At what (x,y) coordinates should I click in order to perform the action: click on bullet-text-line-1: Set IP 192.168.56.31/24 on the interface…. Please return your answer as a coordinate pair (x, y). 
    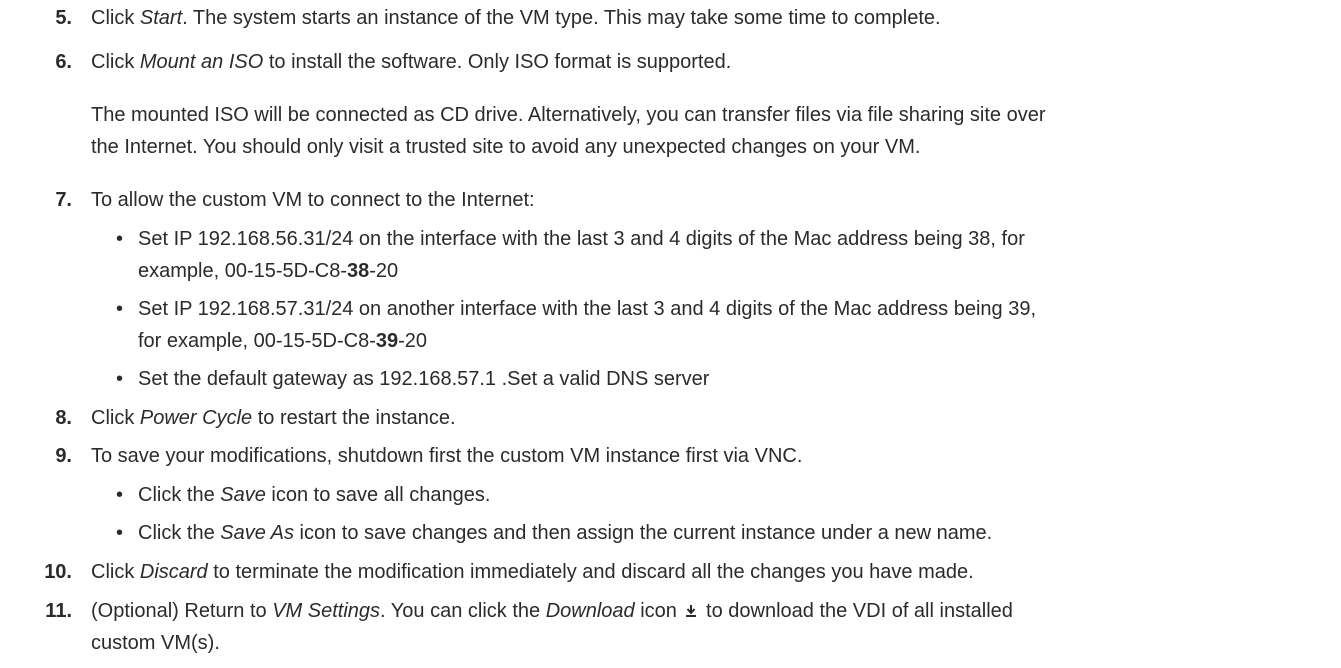
    Looking at the image, I should click on (581, 239).